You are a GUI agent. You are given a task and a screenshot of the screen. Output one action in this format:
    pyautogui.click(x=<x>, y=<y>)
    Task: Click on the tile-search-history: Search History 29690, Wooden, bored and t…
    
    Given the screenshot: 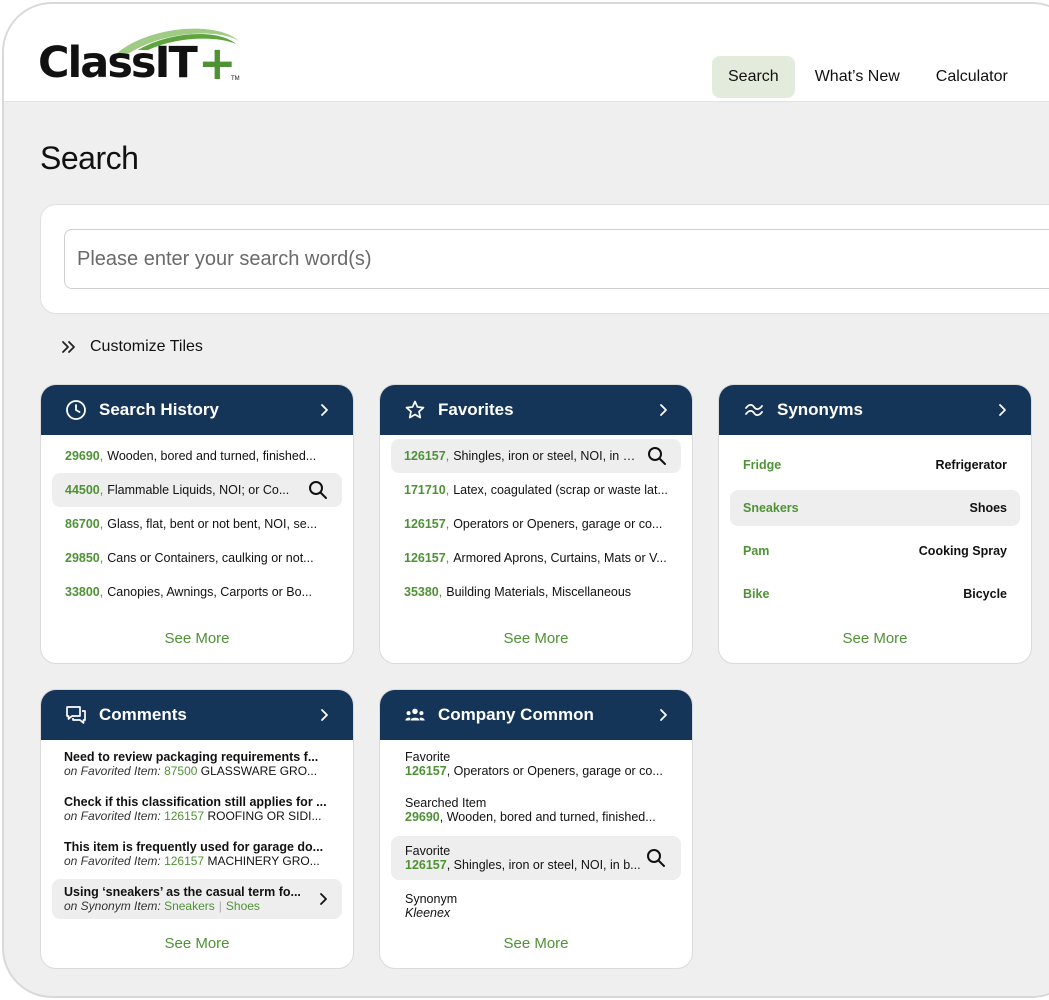 What is the action you would take?
    pyautogui.click(x=197, y=524)
    